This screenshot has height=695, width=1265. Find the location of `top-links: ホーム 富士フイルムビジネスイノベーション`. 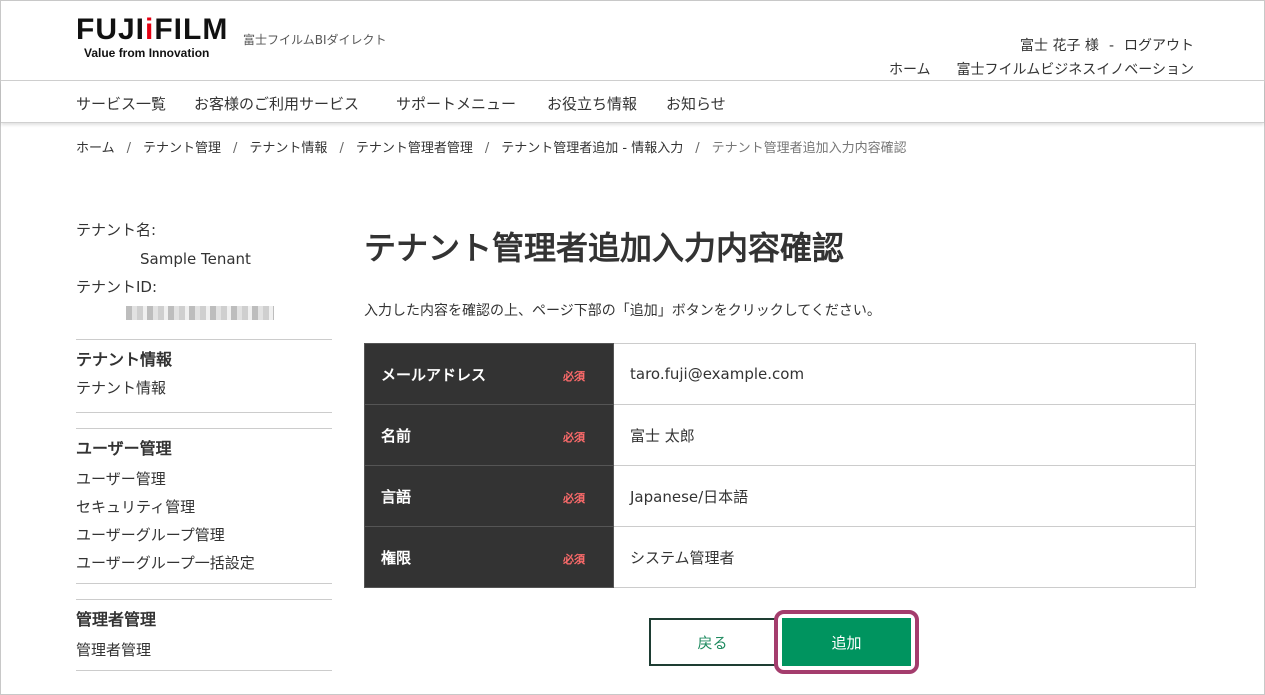

top-links: ホーム 富士フイルムビジネスイノベーション is located at coordinates (1041, 69).